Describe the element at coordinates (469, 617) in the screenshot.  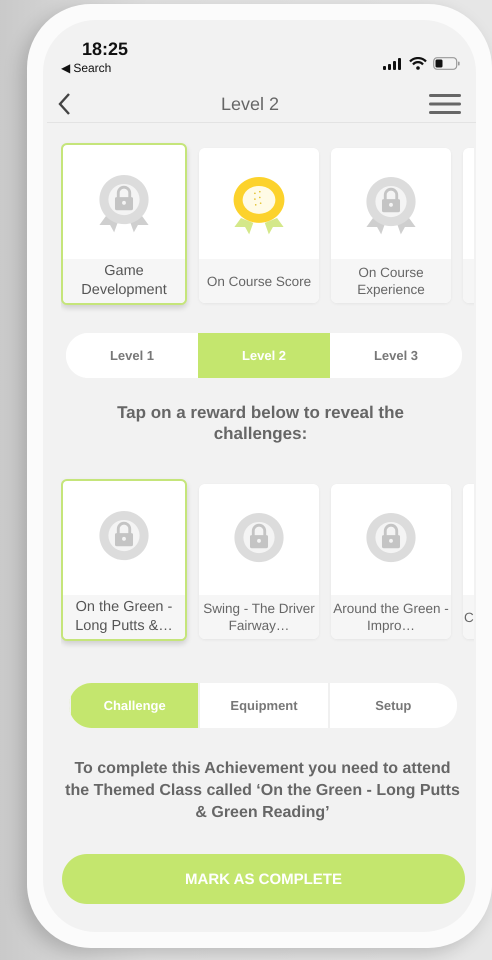
I see `reward-label: C` at that location.